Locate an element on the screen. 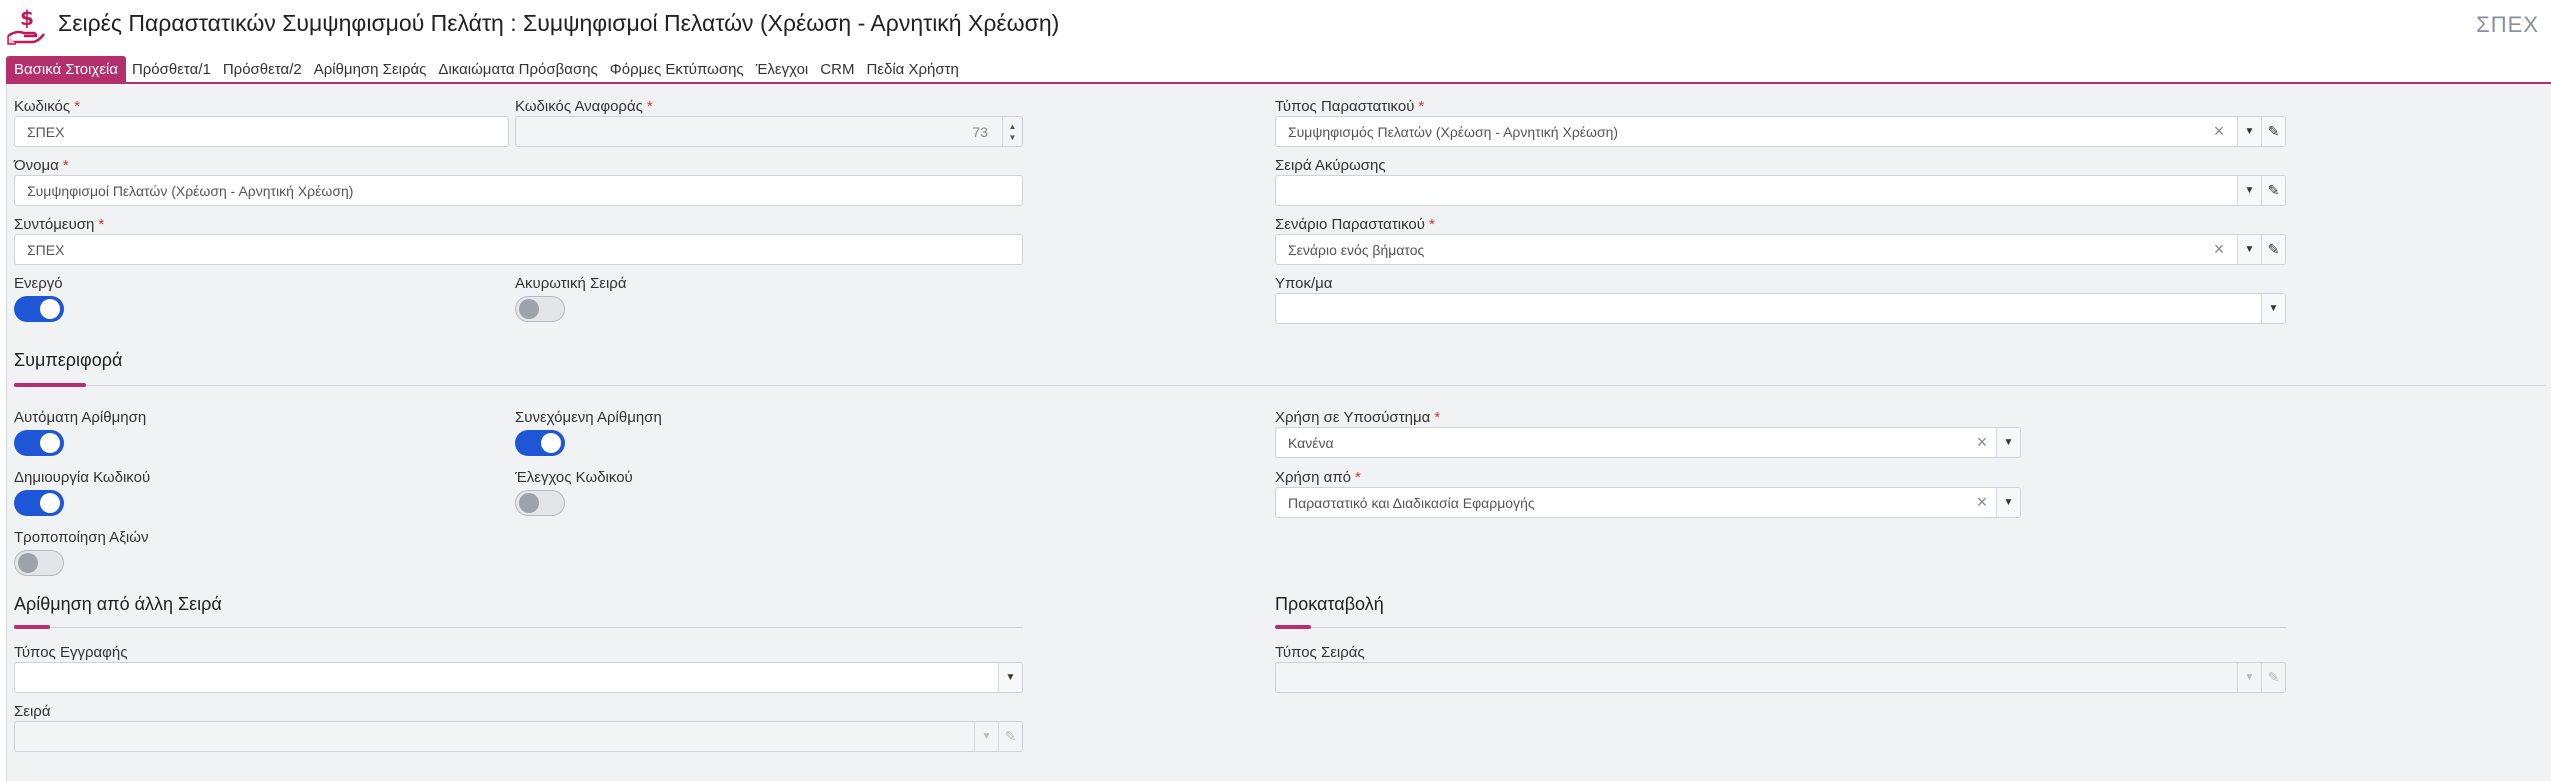 Image resolution: width=2551 pixels, height=781 pixels. active-toggle is located at coordinates (39, 309).